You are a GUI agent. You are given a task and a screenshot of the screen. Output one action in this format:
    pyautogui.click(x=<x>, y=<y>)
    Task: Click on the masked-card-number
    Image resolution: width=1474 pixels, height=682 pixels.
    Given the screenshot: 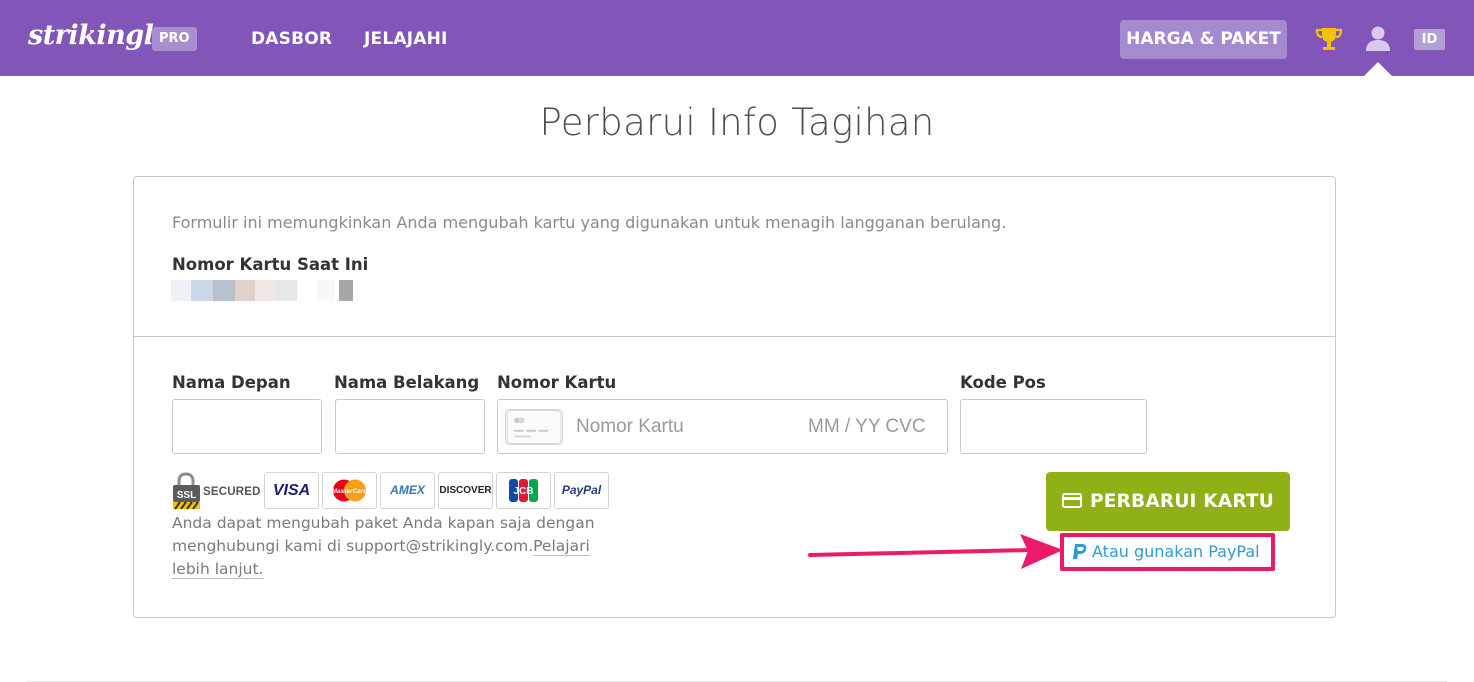 What is the action you would take?
    pyautogui.click(x=262, y=290)
    